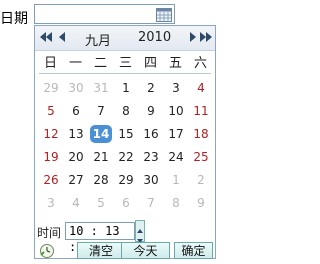 The width and height of the screenshot is (320, 264). I want to click on weekday-label: 六, so click(200, 63).